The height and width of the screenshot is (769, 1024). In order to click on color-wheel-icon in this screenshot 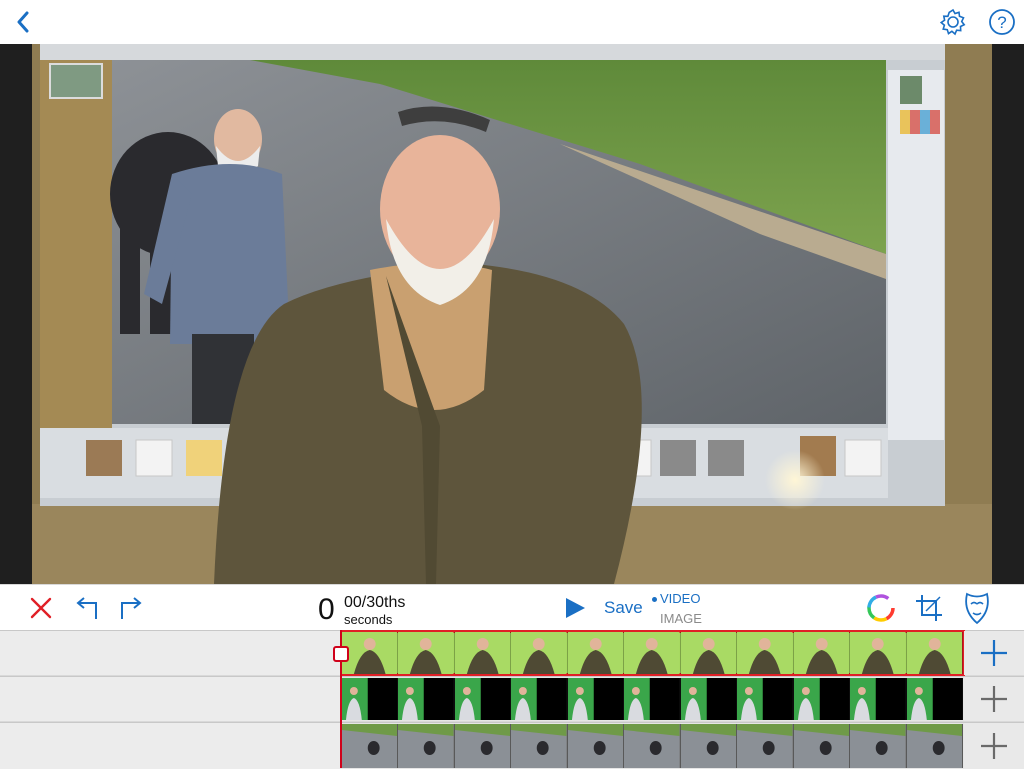, I will do `click(881, 608)`.